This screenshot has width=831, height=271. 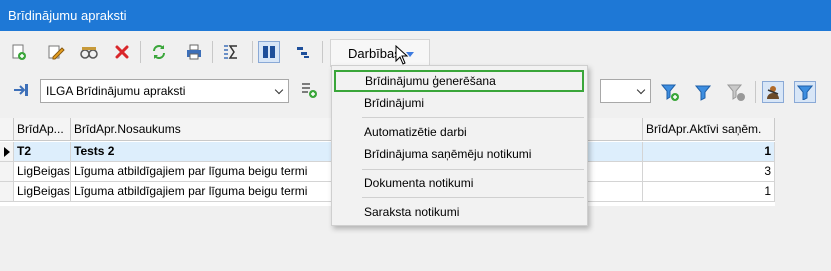 What do you see at coordinates (7, 129) in the screenshot?
I see `row-indicator-header` at bounding box center [7, 129].